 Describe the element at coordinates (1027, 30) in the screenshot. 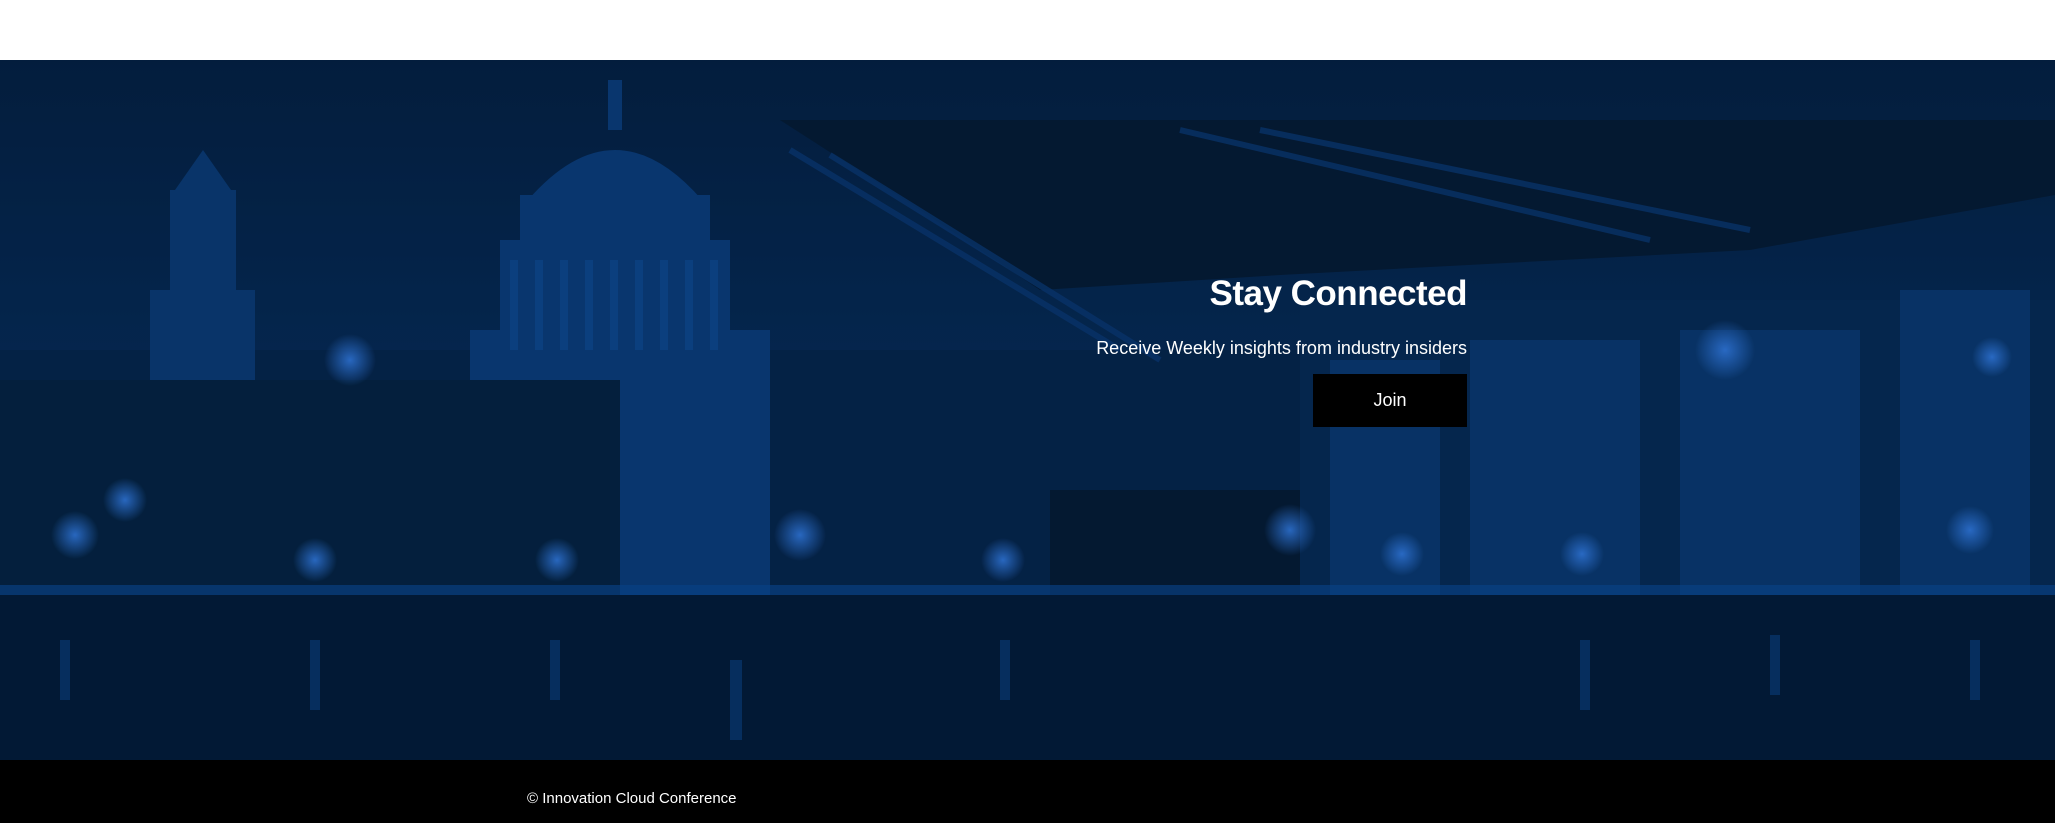

I see `top-white-strip` at that location.